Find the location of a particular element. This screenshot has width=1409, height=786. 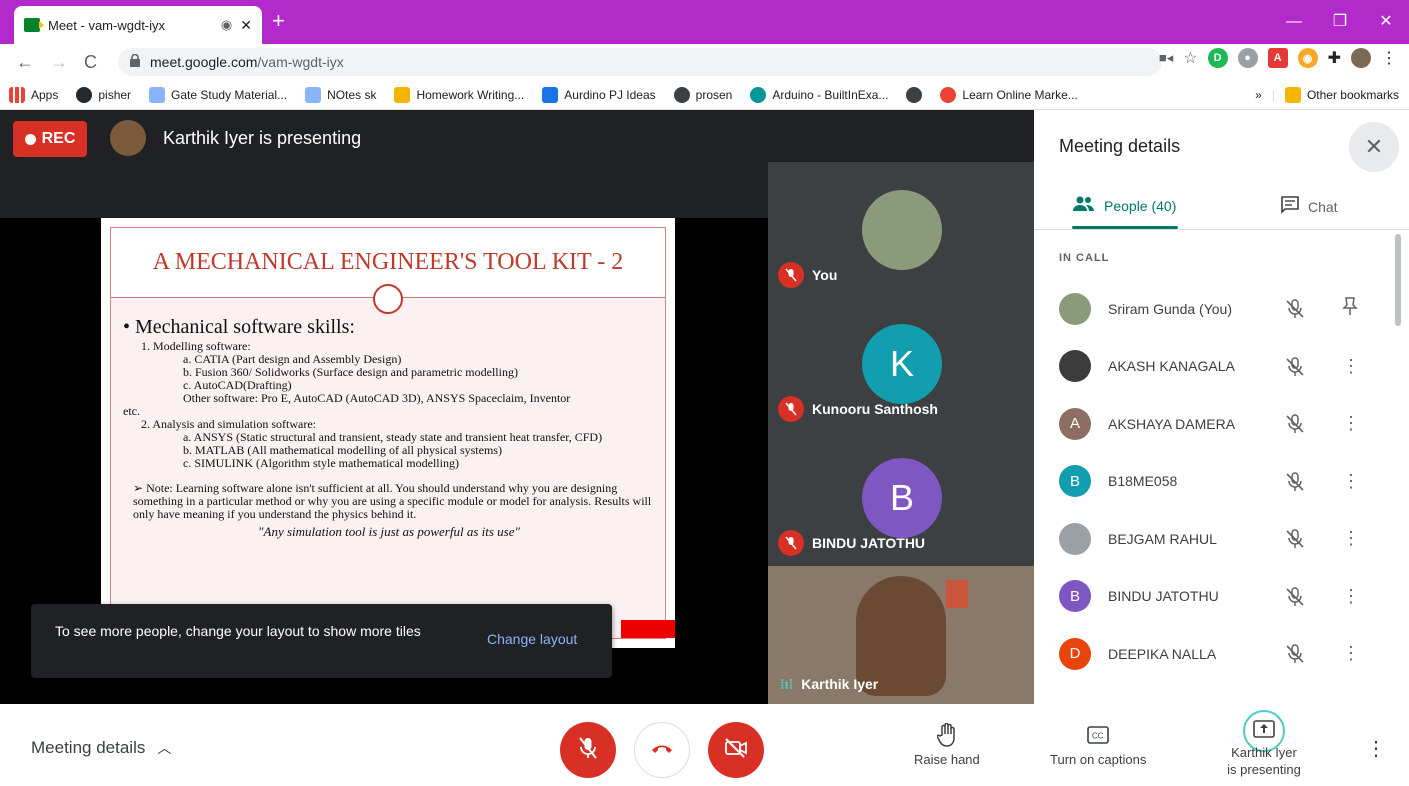

participant-row: B B18ME058 ⋮ is located at coordinates (1215, 482).